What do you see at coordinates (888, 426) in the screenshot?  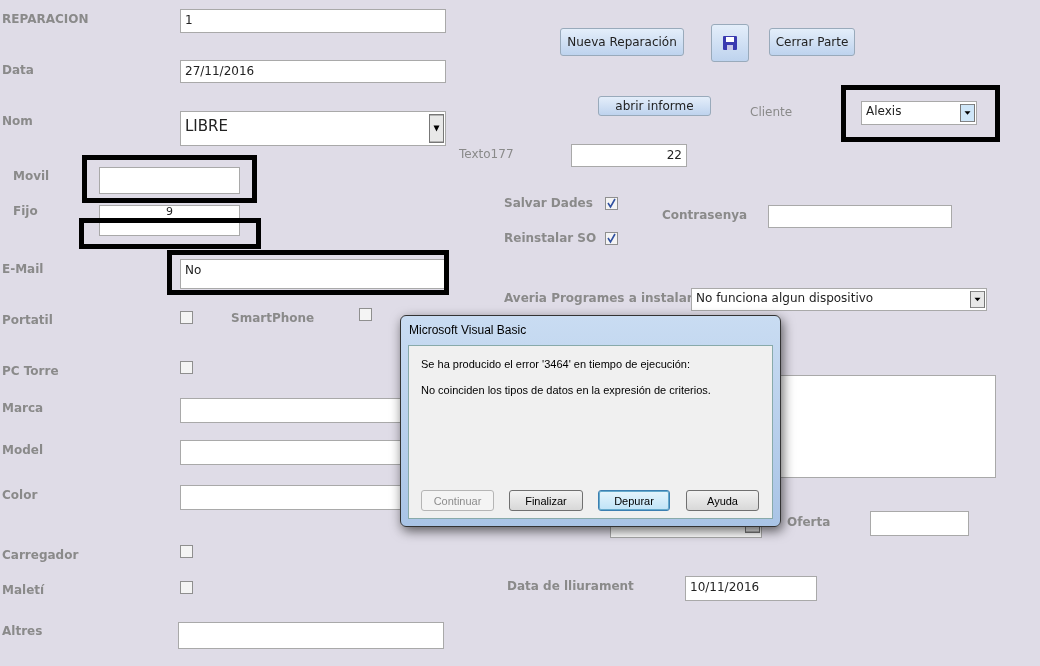 I see `memo-field` at bounding box center [888, 426].